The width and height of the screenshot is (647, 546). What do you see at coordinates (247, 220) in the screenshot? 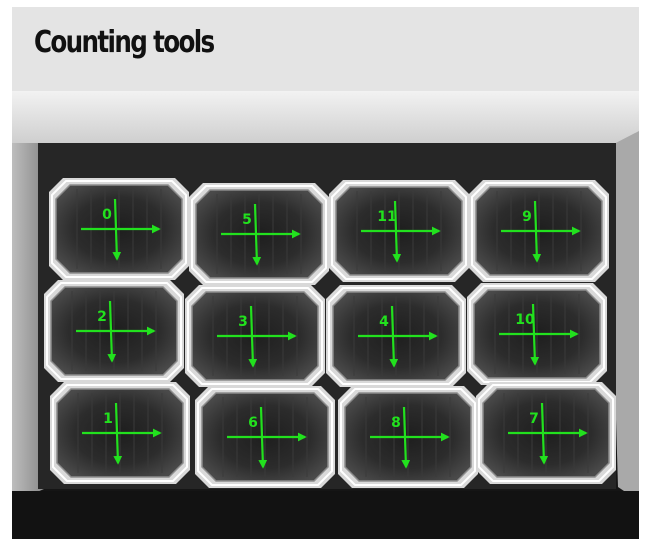
I see `cell-index-label: 5` at bounding box center [247, 220].